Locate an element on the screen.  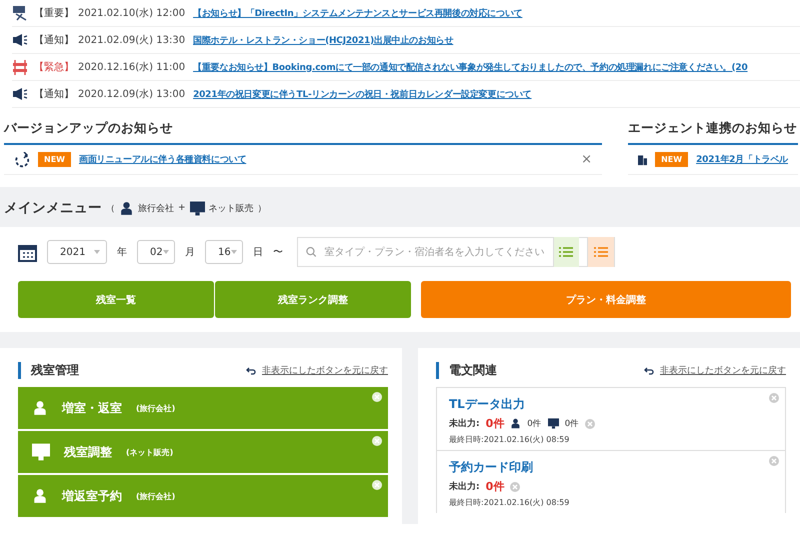
legend-paren: （ is located at coordinates (110, 208).